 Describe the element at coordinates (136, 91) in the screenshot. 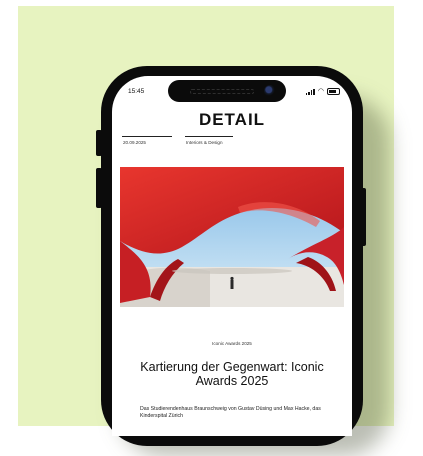

I see `status-time: 15:45` at that location.